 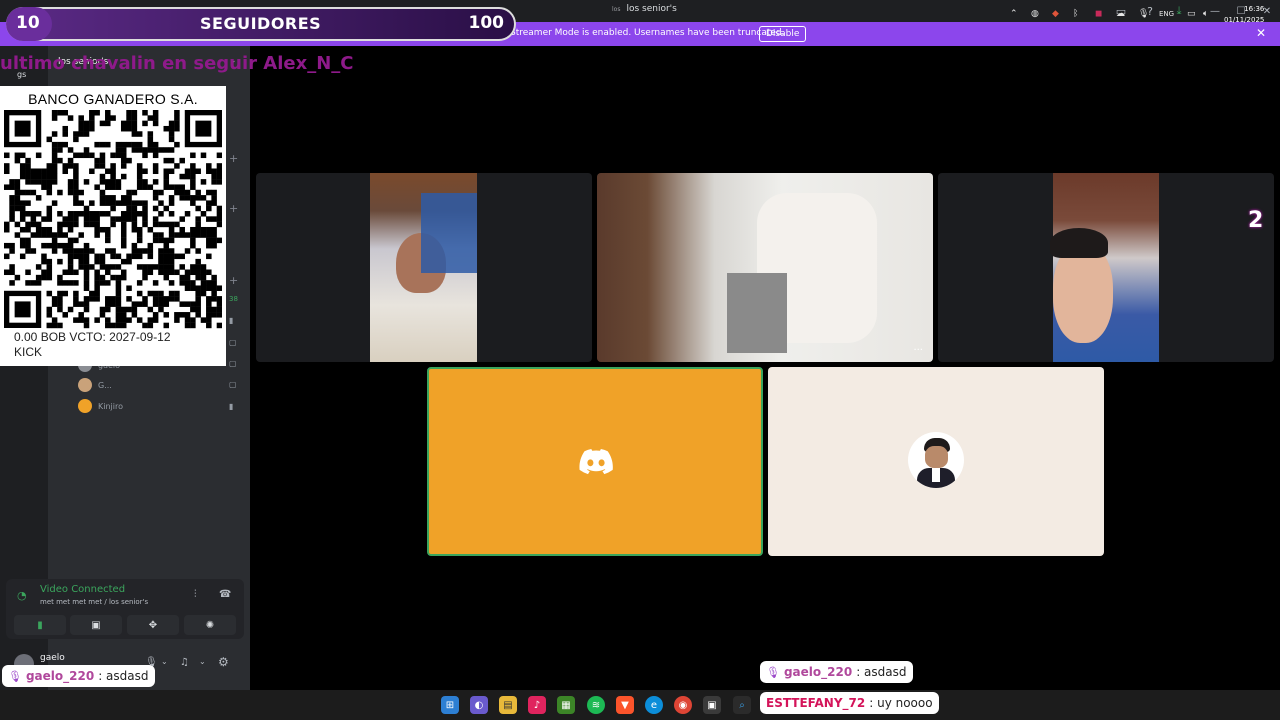 I want to click on video-tile-speaking, so click(x=595, y=461).